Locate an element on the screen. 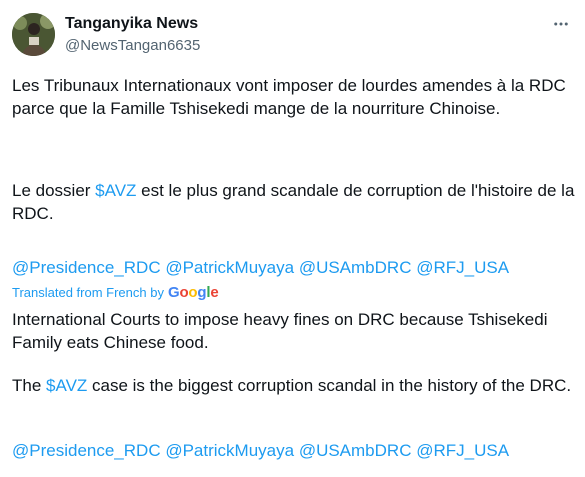  author-name: Tanganyika News is located at coordinates (131, 24).